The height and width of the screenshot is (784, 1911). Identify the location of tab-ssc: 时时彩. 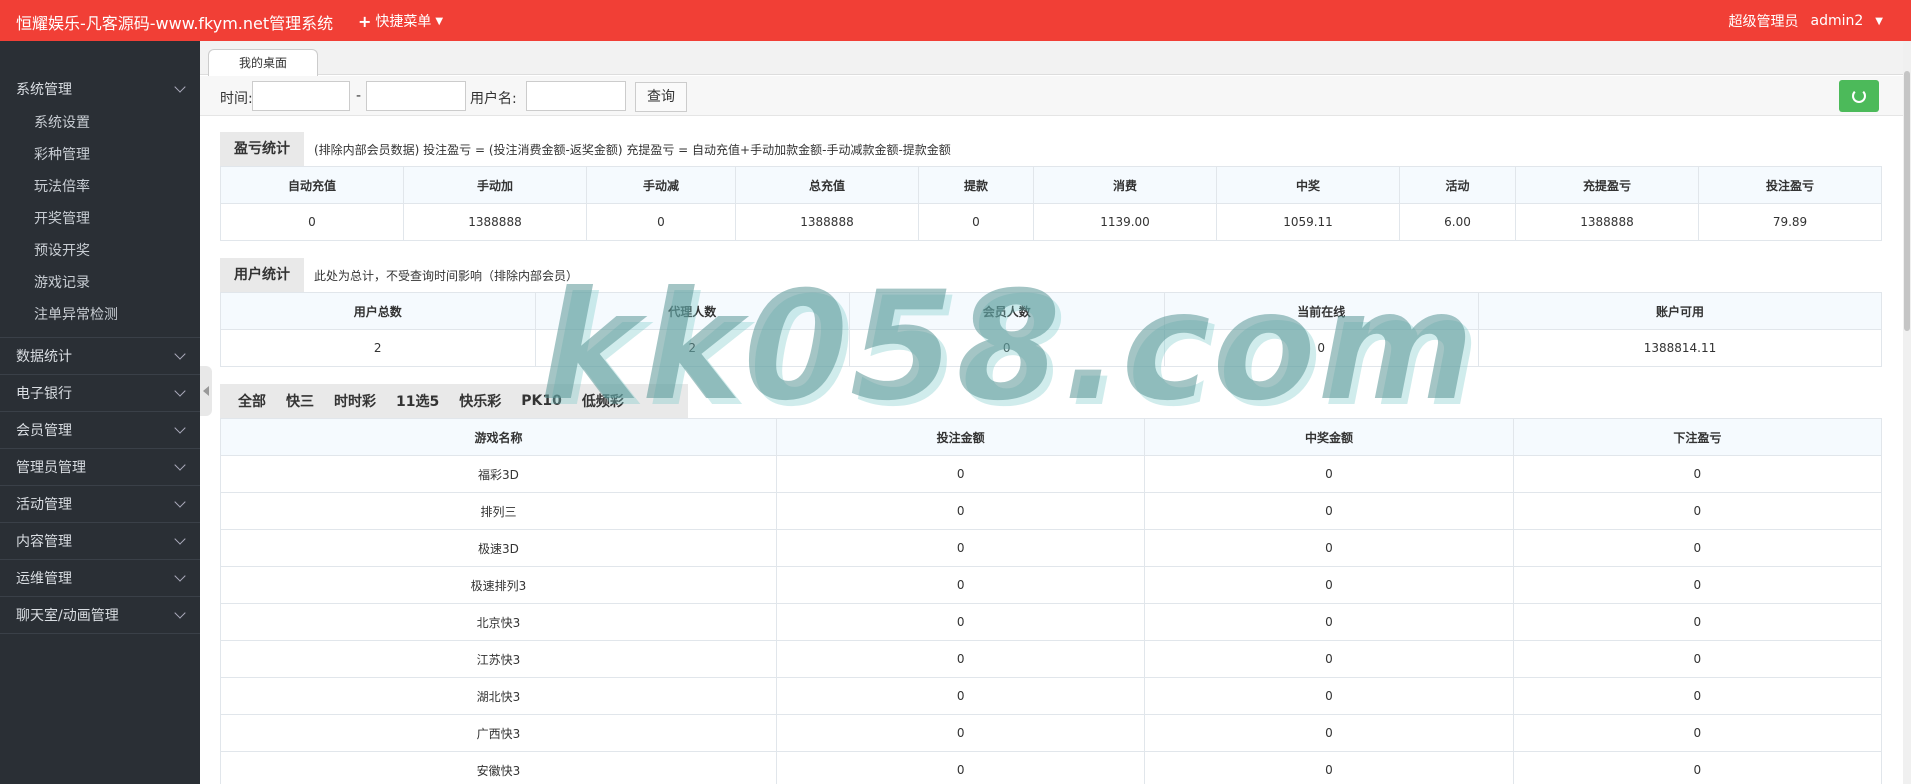
(355, 401).